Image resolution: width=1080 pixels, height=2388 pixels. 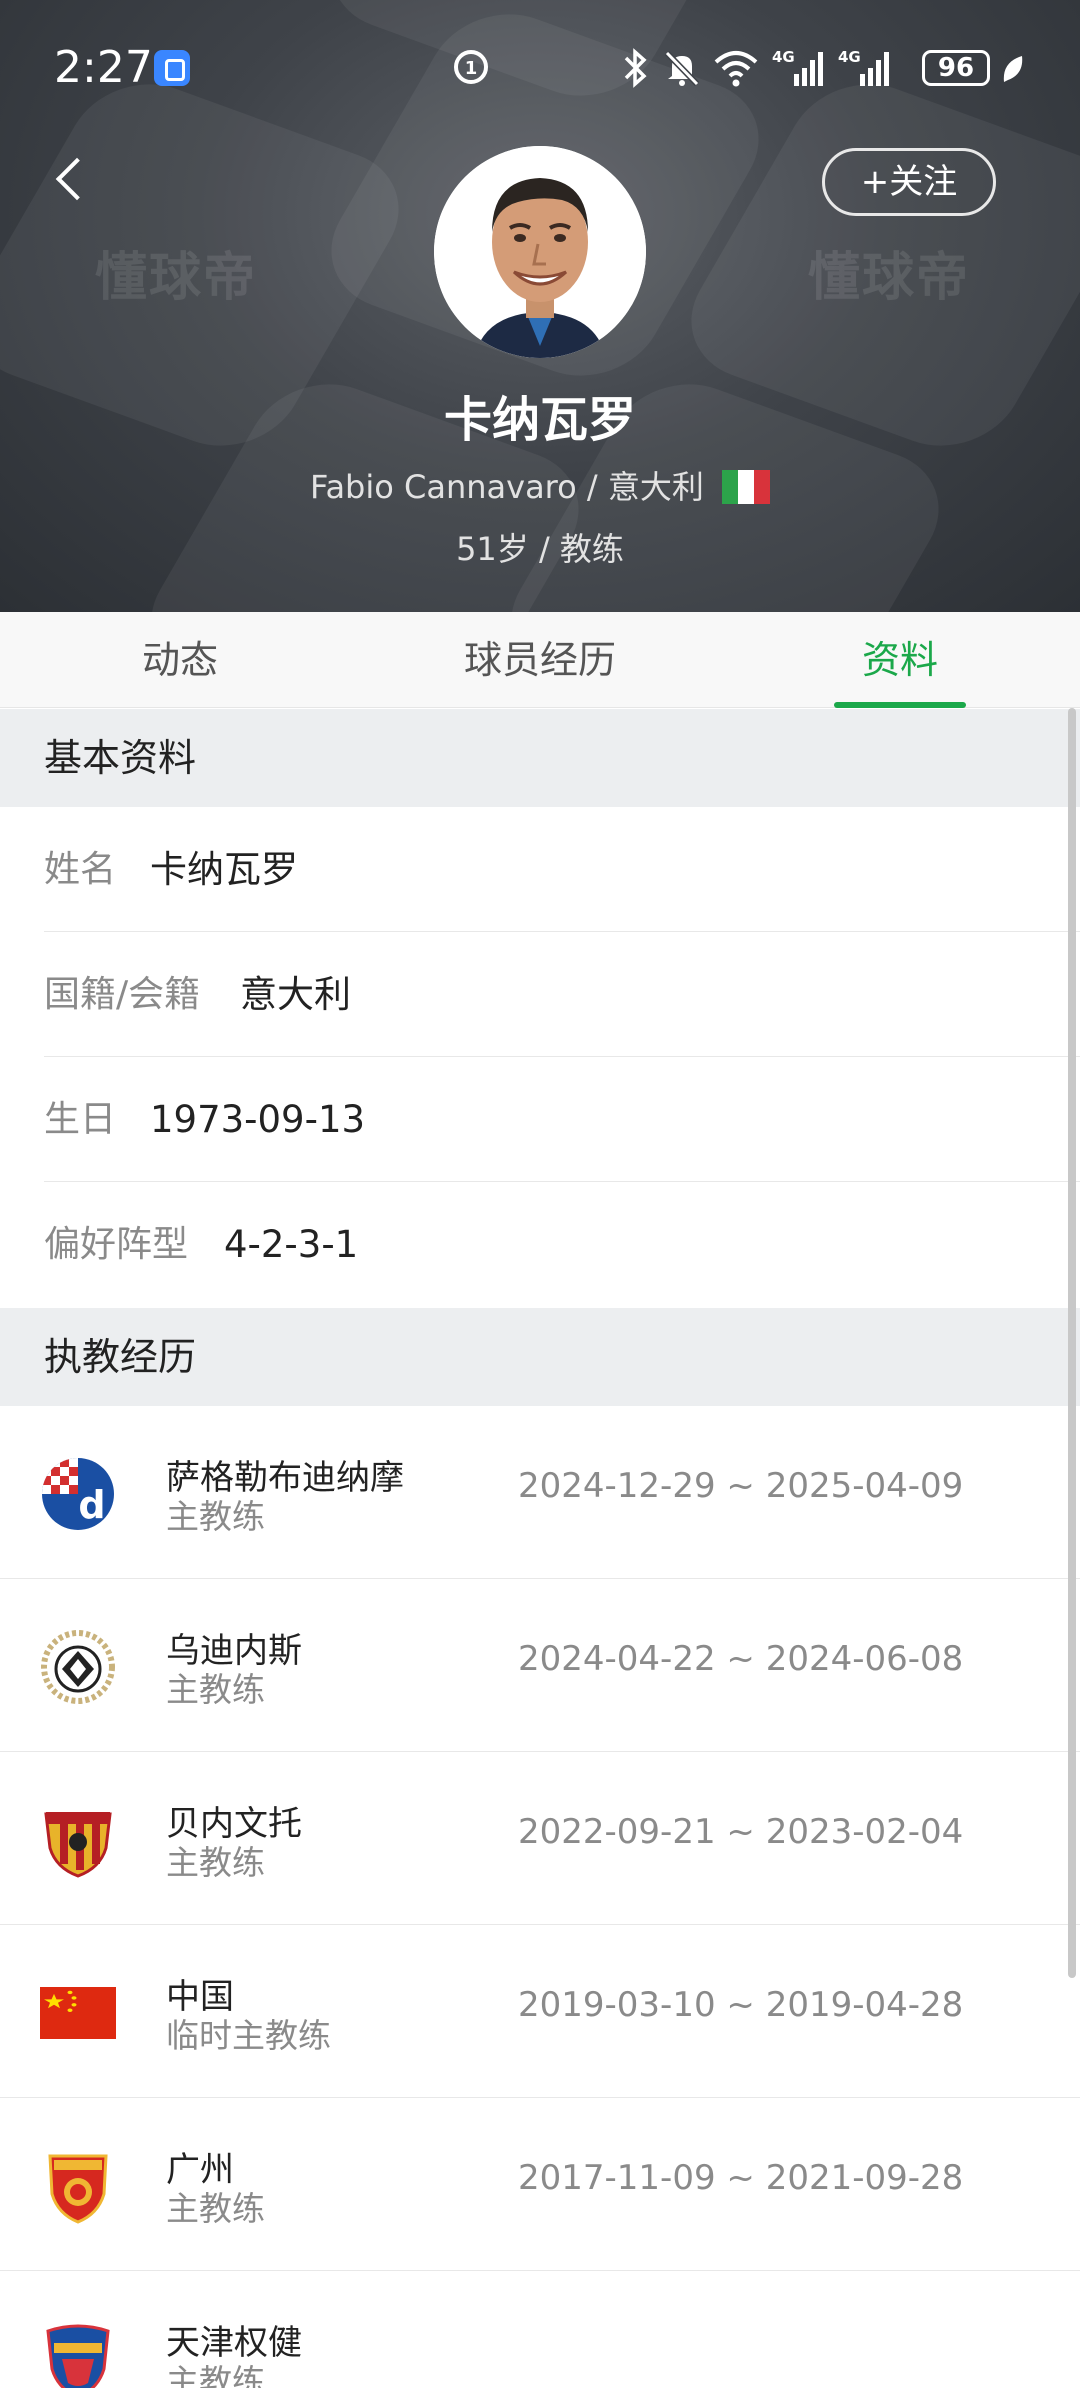 What do you see at coordinates (180, 660) in the screenshot?
I see `tab-news: 动态` at bounding box center [180, 660].